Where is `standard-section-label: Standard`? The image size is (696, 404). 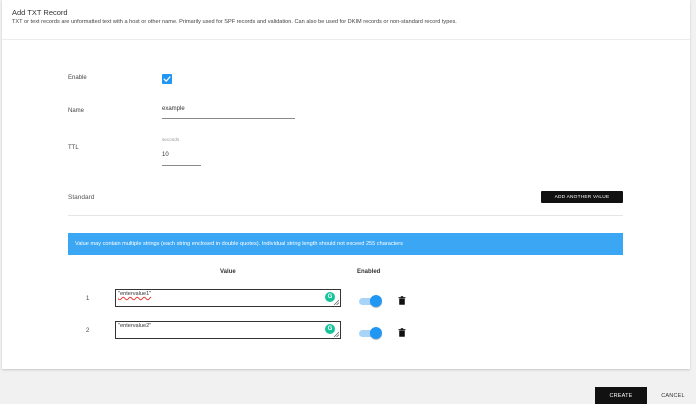
standard-section-label: Standard is located at coordinates (81, 197).